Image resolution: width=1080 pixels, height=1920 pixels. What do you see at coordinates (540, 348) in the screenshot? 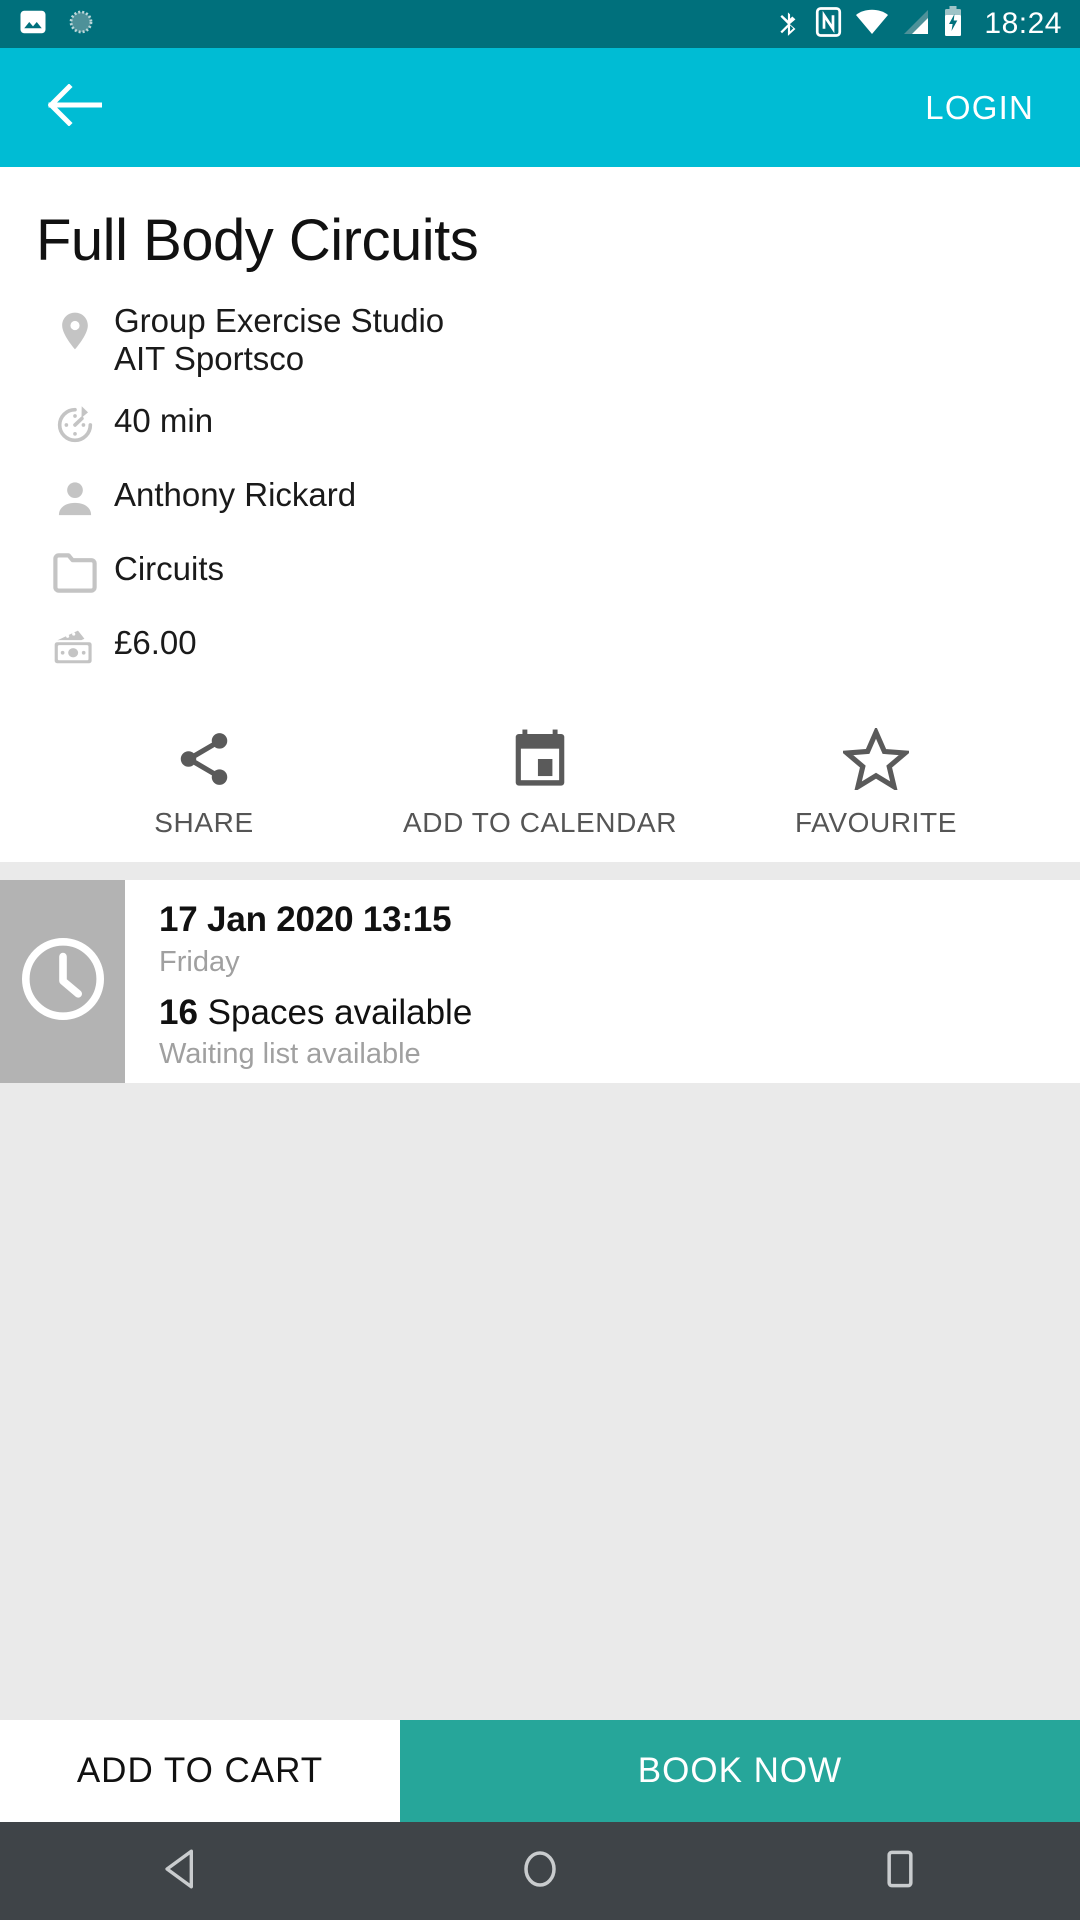
I see `info-row-location: Group Exercise Studio AIT Sportsco` at bounding box center [540, 348].